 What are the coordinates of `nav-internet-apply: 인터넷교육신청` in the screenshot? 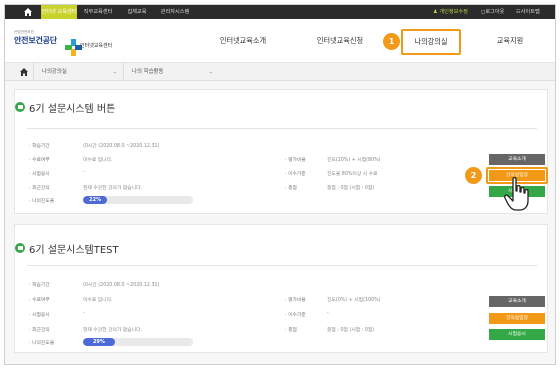 It's located at (340, 41).